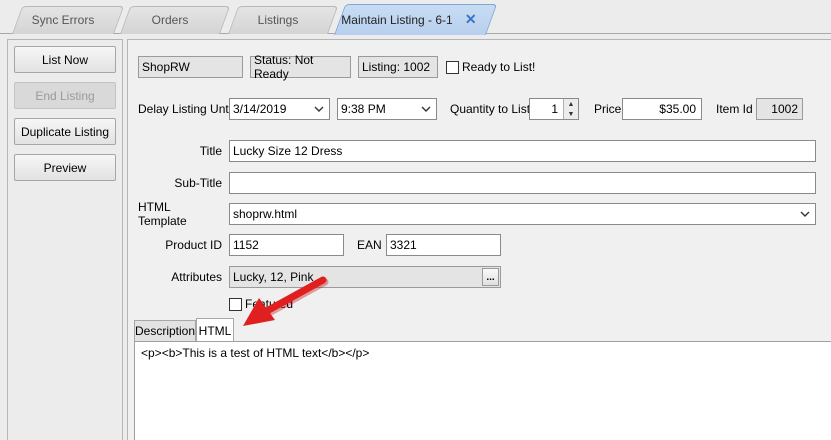 Image resolution: width=831 pixels, height=440 pixels. What do you see at coordinates (186, 109) in the screenshot?
I see `delay-listing-label: Delay Listing Until` at bounding box center [186, 109].